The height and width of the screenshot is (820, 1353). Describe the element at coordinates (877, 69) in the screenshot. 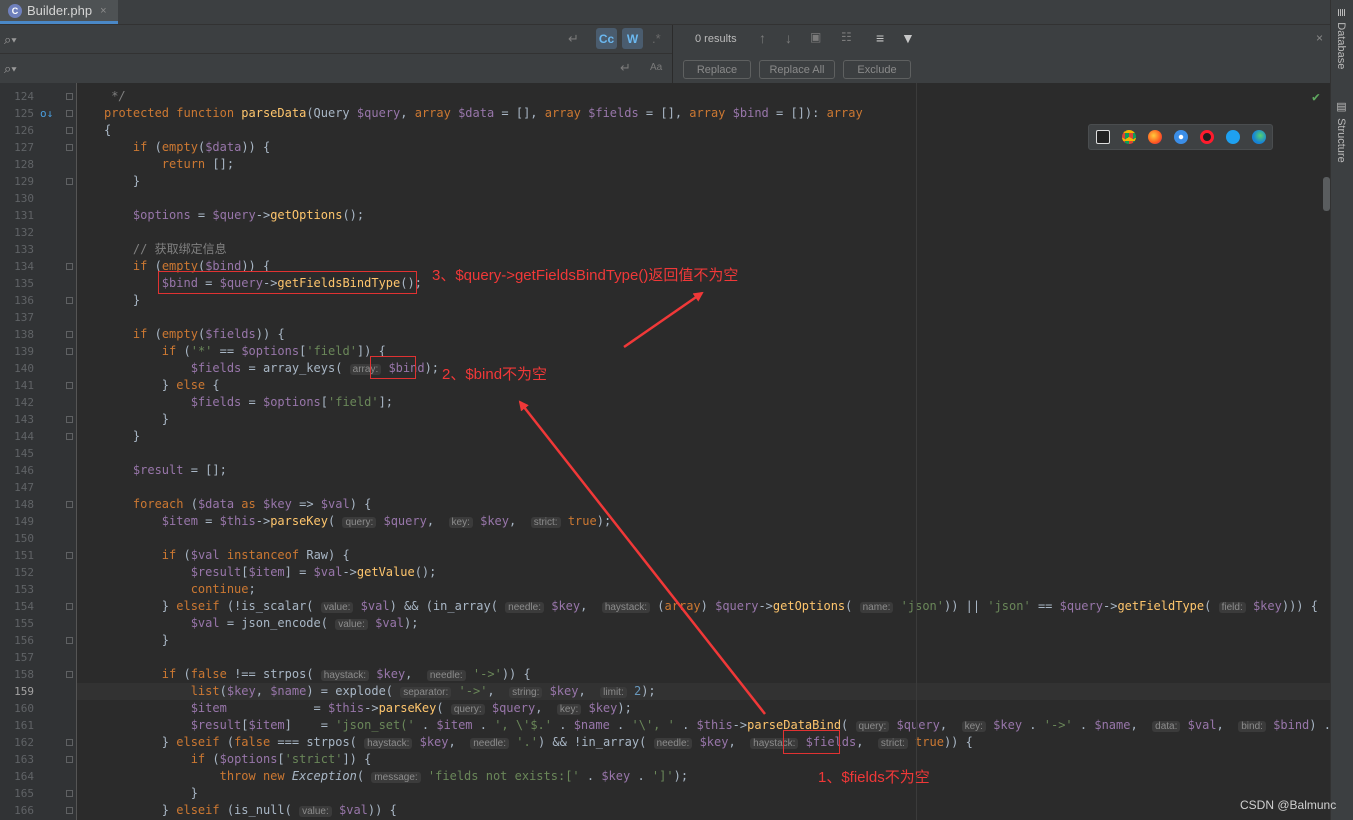

I see `exclude-button: Exclude` at that location.